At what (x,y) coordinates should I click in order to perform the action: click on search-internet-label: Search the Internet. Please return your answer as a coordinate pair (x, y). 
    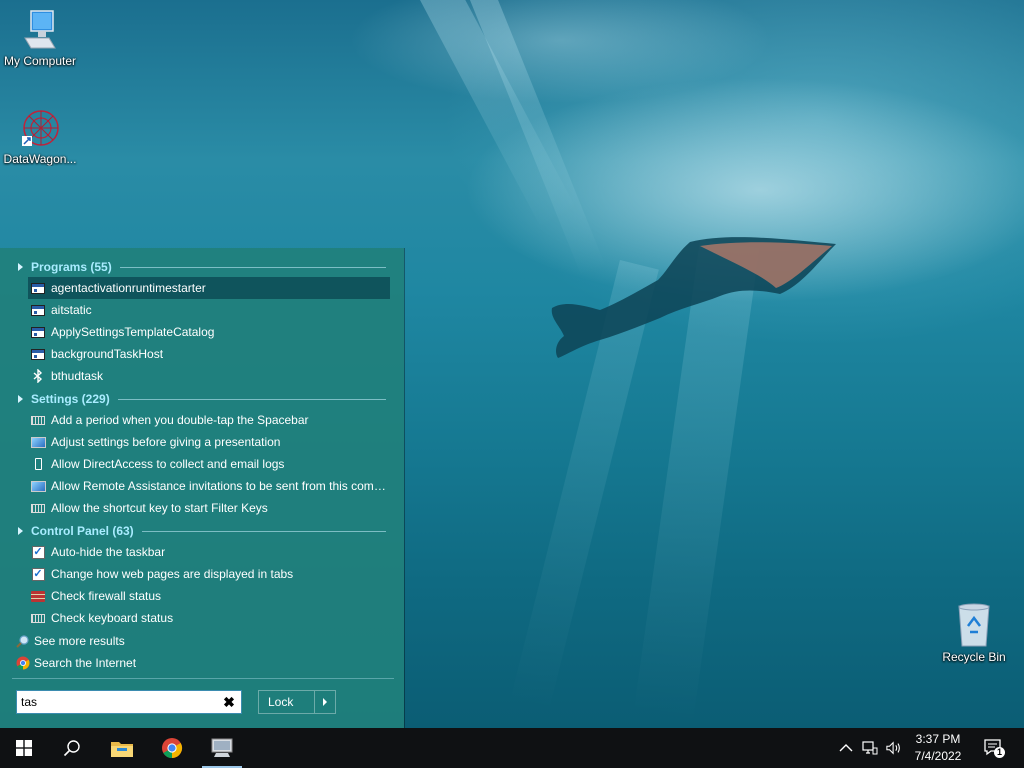
    Looking at the image, I should click on (85, 663).